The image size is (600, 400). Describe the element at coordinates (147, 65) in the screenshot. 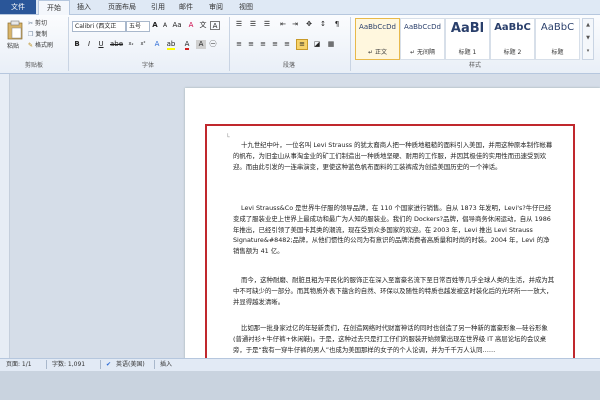

I see `font-group-label: 字体` at that location.